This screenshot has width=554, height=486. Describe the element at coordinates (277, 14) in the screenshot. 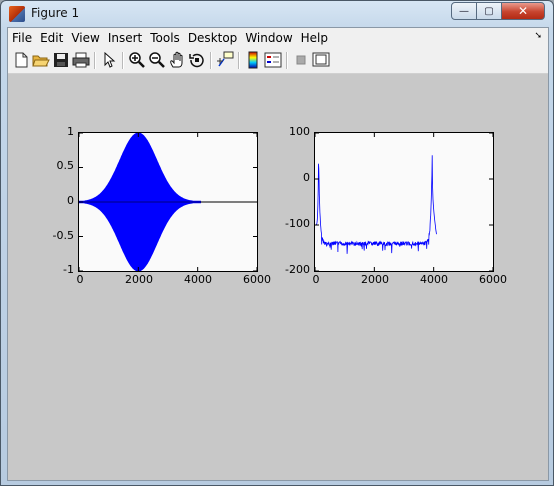

I see `title-bar: Figure 1 — ▢ ✕` at that location.